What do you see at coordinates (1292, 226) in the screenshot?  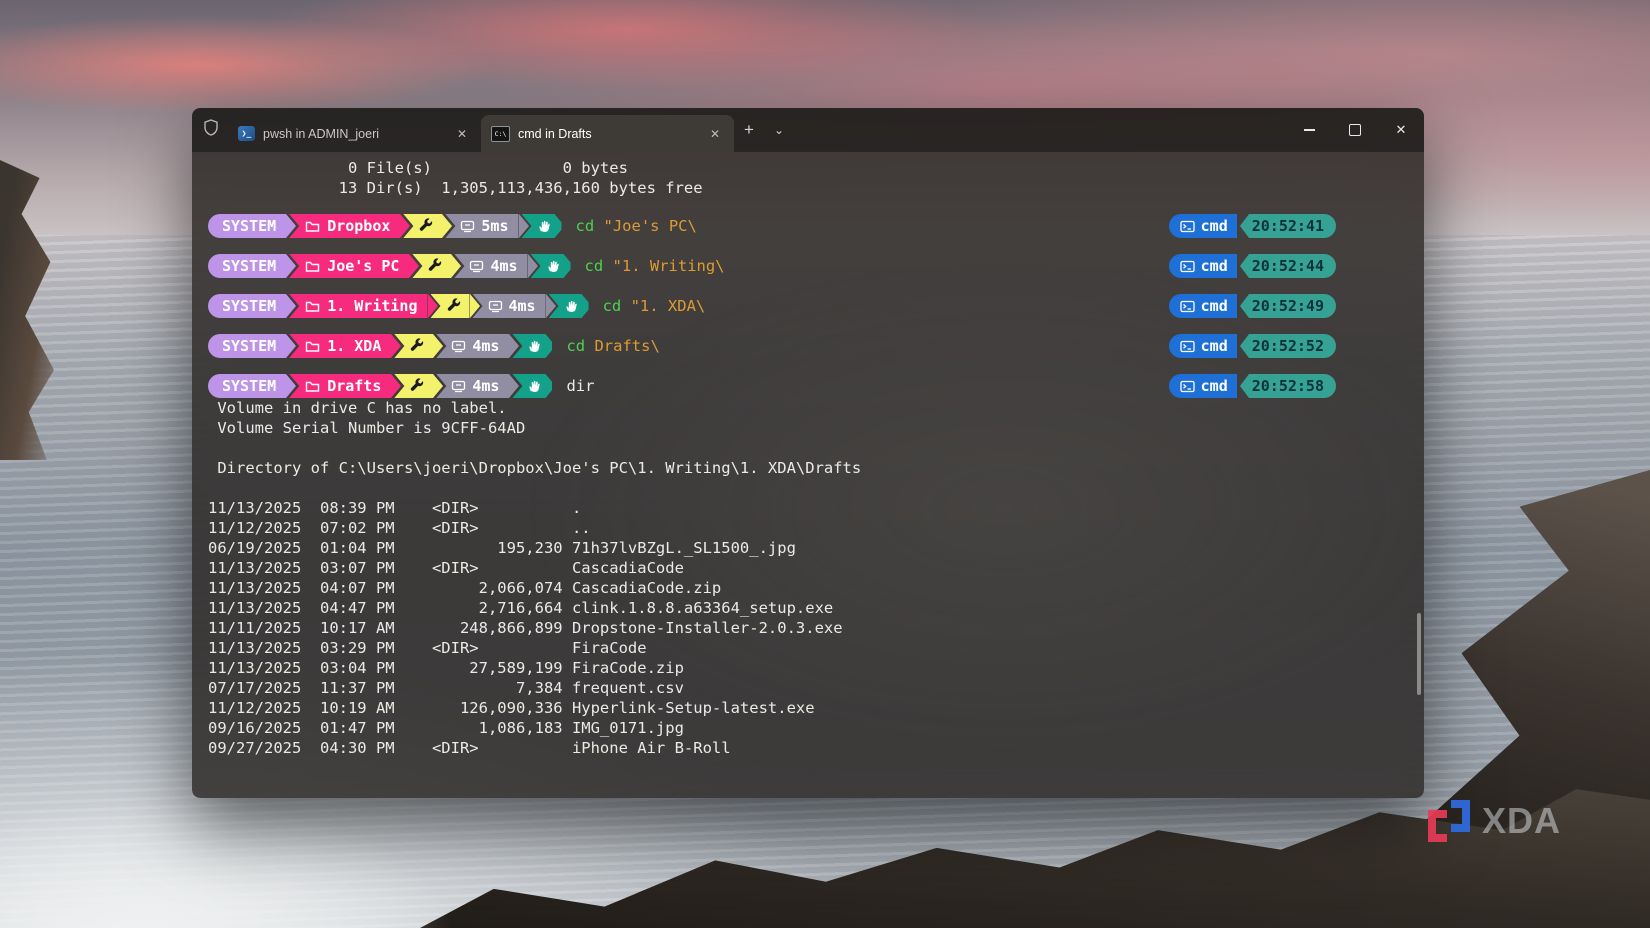 I see `time-badge: 20:52:41` at bounding box center [1292, 226].